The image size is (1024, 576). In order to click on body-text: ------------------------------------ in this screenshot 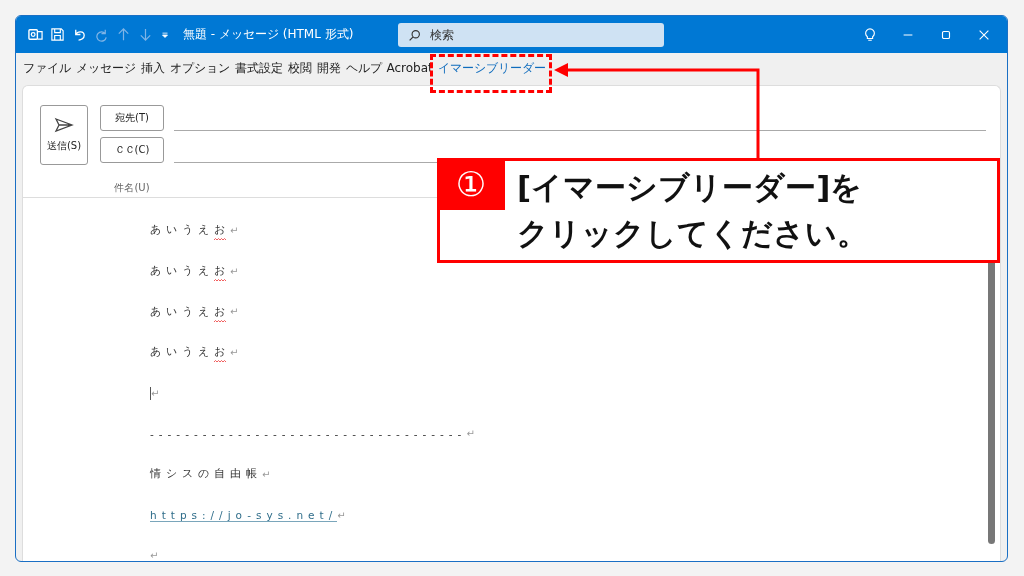, I will do `click(308, 433)`.